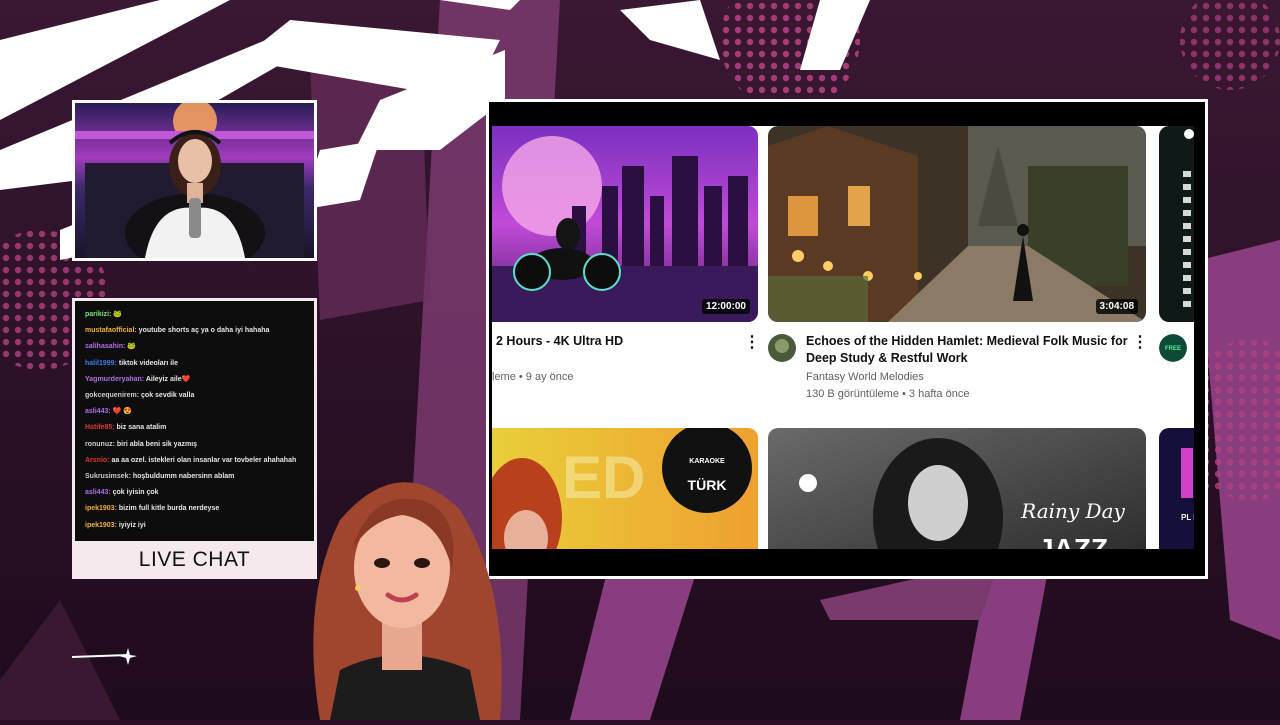  Describe the element at coordinates (400, 592) in the screenshot. I see `streamer-avatar-illustration` at that location.